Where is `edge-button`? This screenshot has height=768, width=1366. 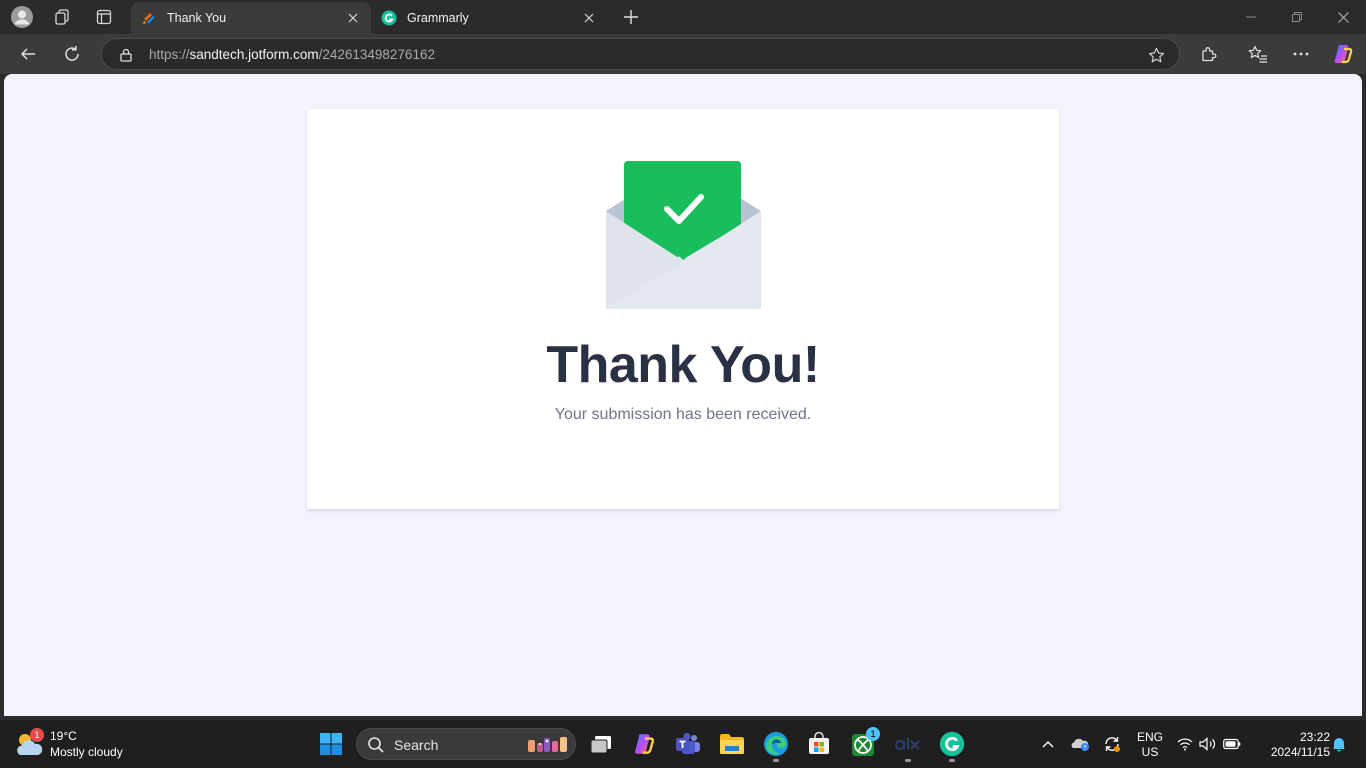
edge-button is located at coordinates (776, 744).